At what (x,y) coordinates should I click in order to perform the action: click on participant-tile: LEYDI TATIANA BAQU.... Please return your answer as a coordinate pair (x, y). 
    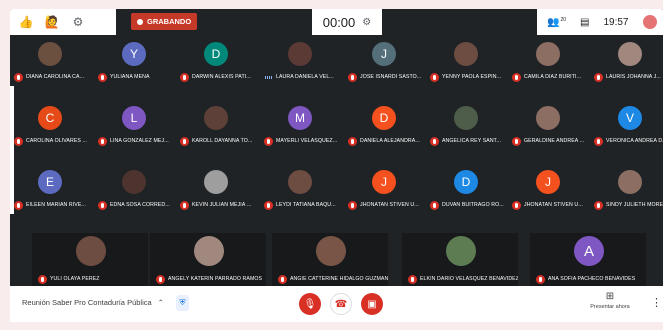
    Looking at the image, I should click on (300, 190).